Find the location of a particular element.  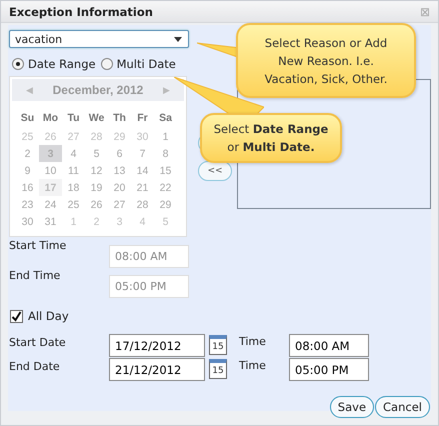

weekday-label: Sa is located at coordinates (165, 118).